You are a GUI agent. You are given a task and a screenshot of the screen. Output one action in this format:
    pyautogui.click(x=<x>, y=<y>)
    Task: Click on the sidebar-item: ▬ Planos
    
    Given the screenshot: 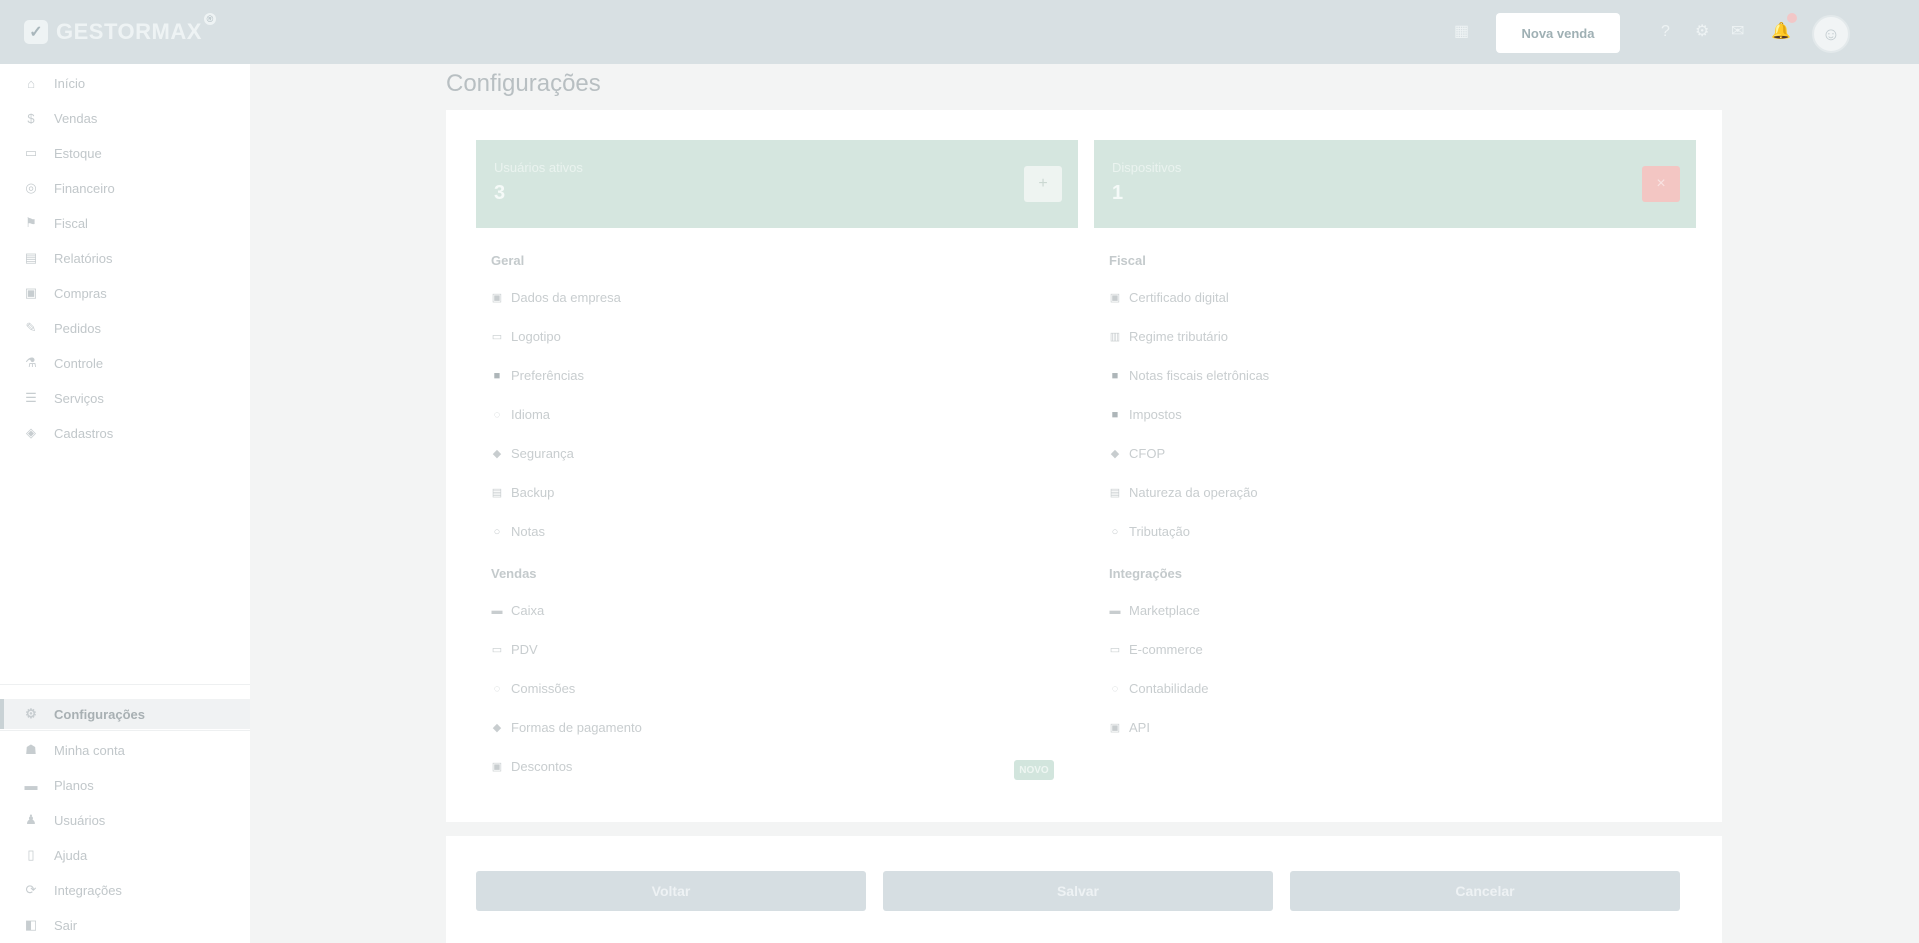 What is the action you would take?
    pyautogui.click(x=125, y=785)
    